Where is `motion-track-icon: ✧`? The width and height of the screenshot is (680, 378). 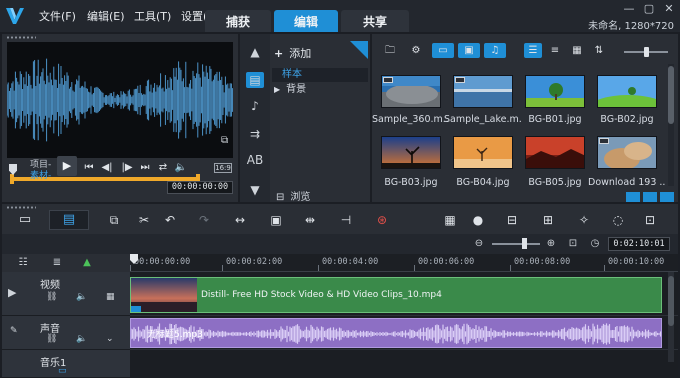
motion-track-icon: ✧ is located at coordinates (584, 220).